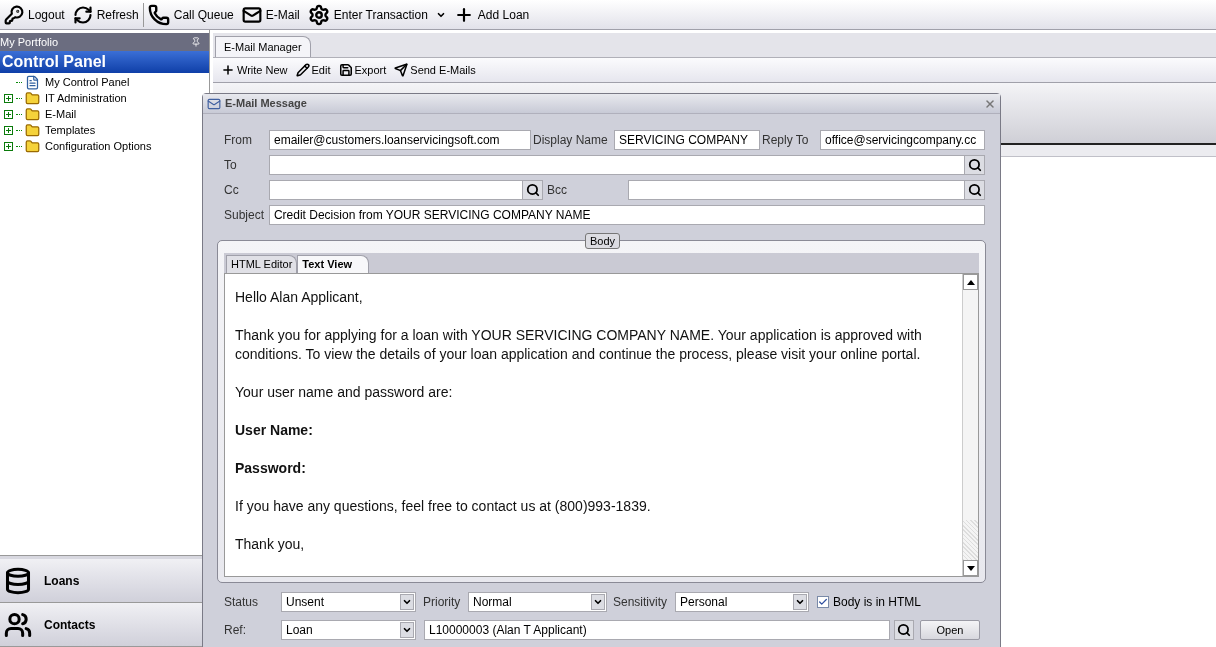  I want to click on dropdown: Normal, so click(537, 602).